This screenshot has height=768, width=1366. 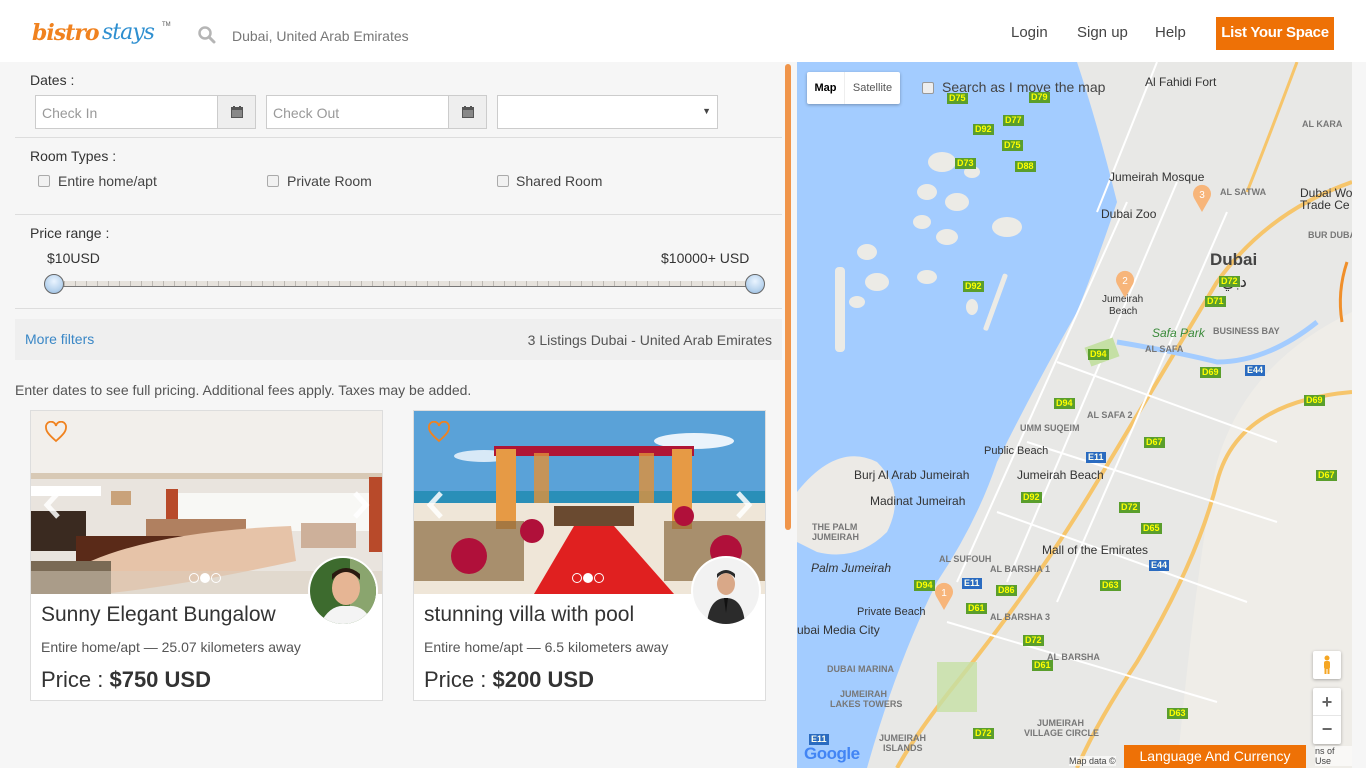 What do you see at coordinates (166, 25) in the screenshot?
I see `logo-trademark: TM` at bounding box center [166, 25].